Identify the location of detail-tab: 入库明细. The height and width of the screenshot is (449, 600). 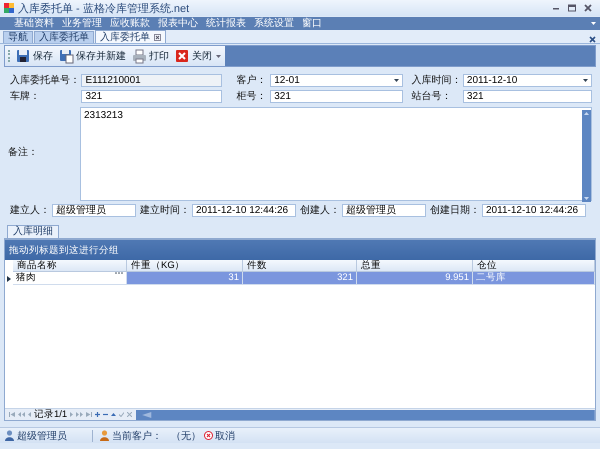
(33, 231).